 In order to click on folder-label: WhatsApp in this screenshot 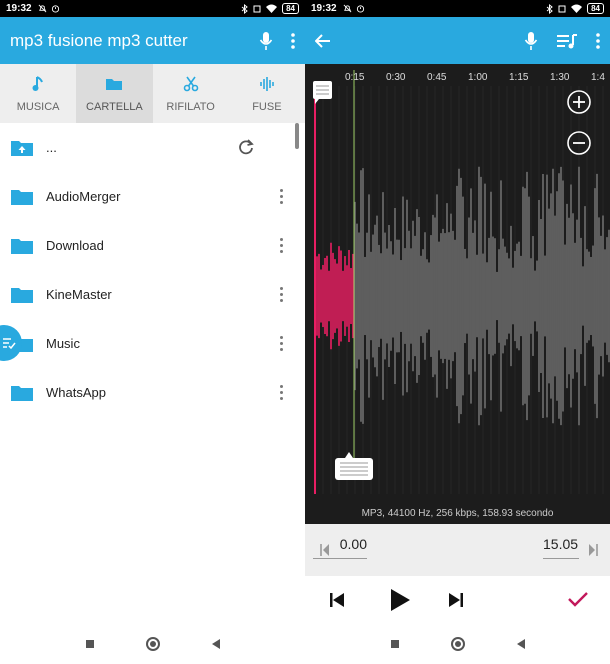, I will do `click(76, 392)`.